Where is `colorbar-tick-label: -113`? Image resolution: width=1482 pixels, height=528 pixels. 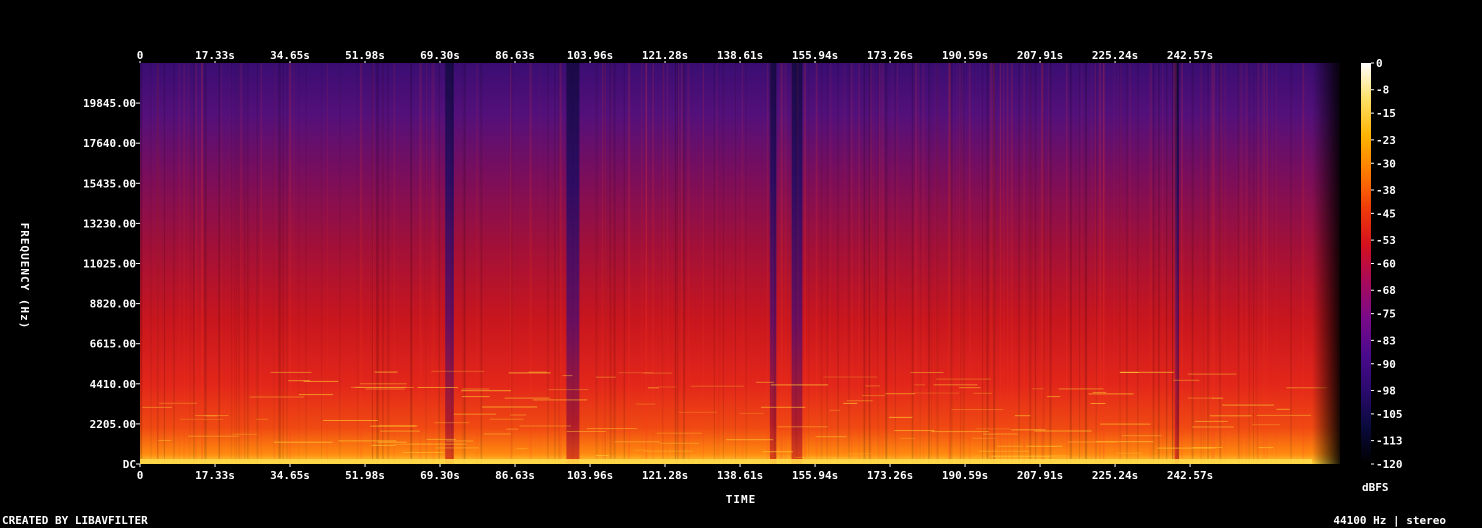
colorbar-tick-label: -113 is located at coordinates (1389, 441).